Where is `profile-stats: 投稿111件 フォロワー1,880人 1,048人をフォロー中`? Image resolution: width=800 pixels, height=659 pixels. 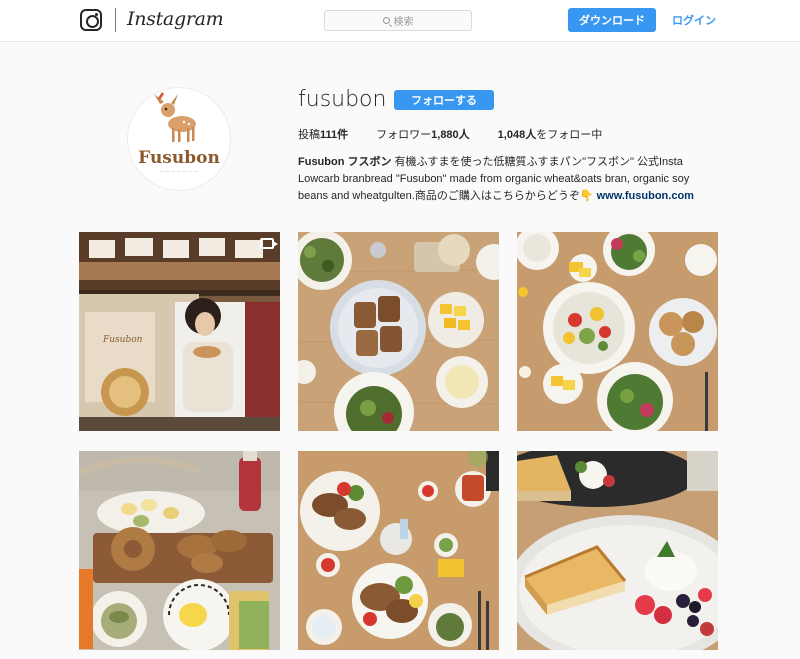 profile-stats: 投稿111件 フォロワー1,880人 1,048人をフォロー中 is located at coordinates (450, 134).